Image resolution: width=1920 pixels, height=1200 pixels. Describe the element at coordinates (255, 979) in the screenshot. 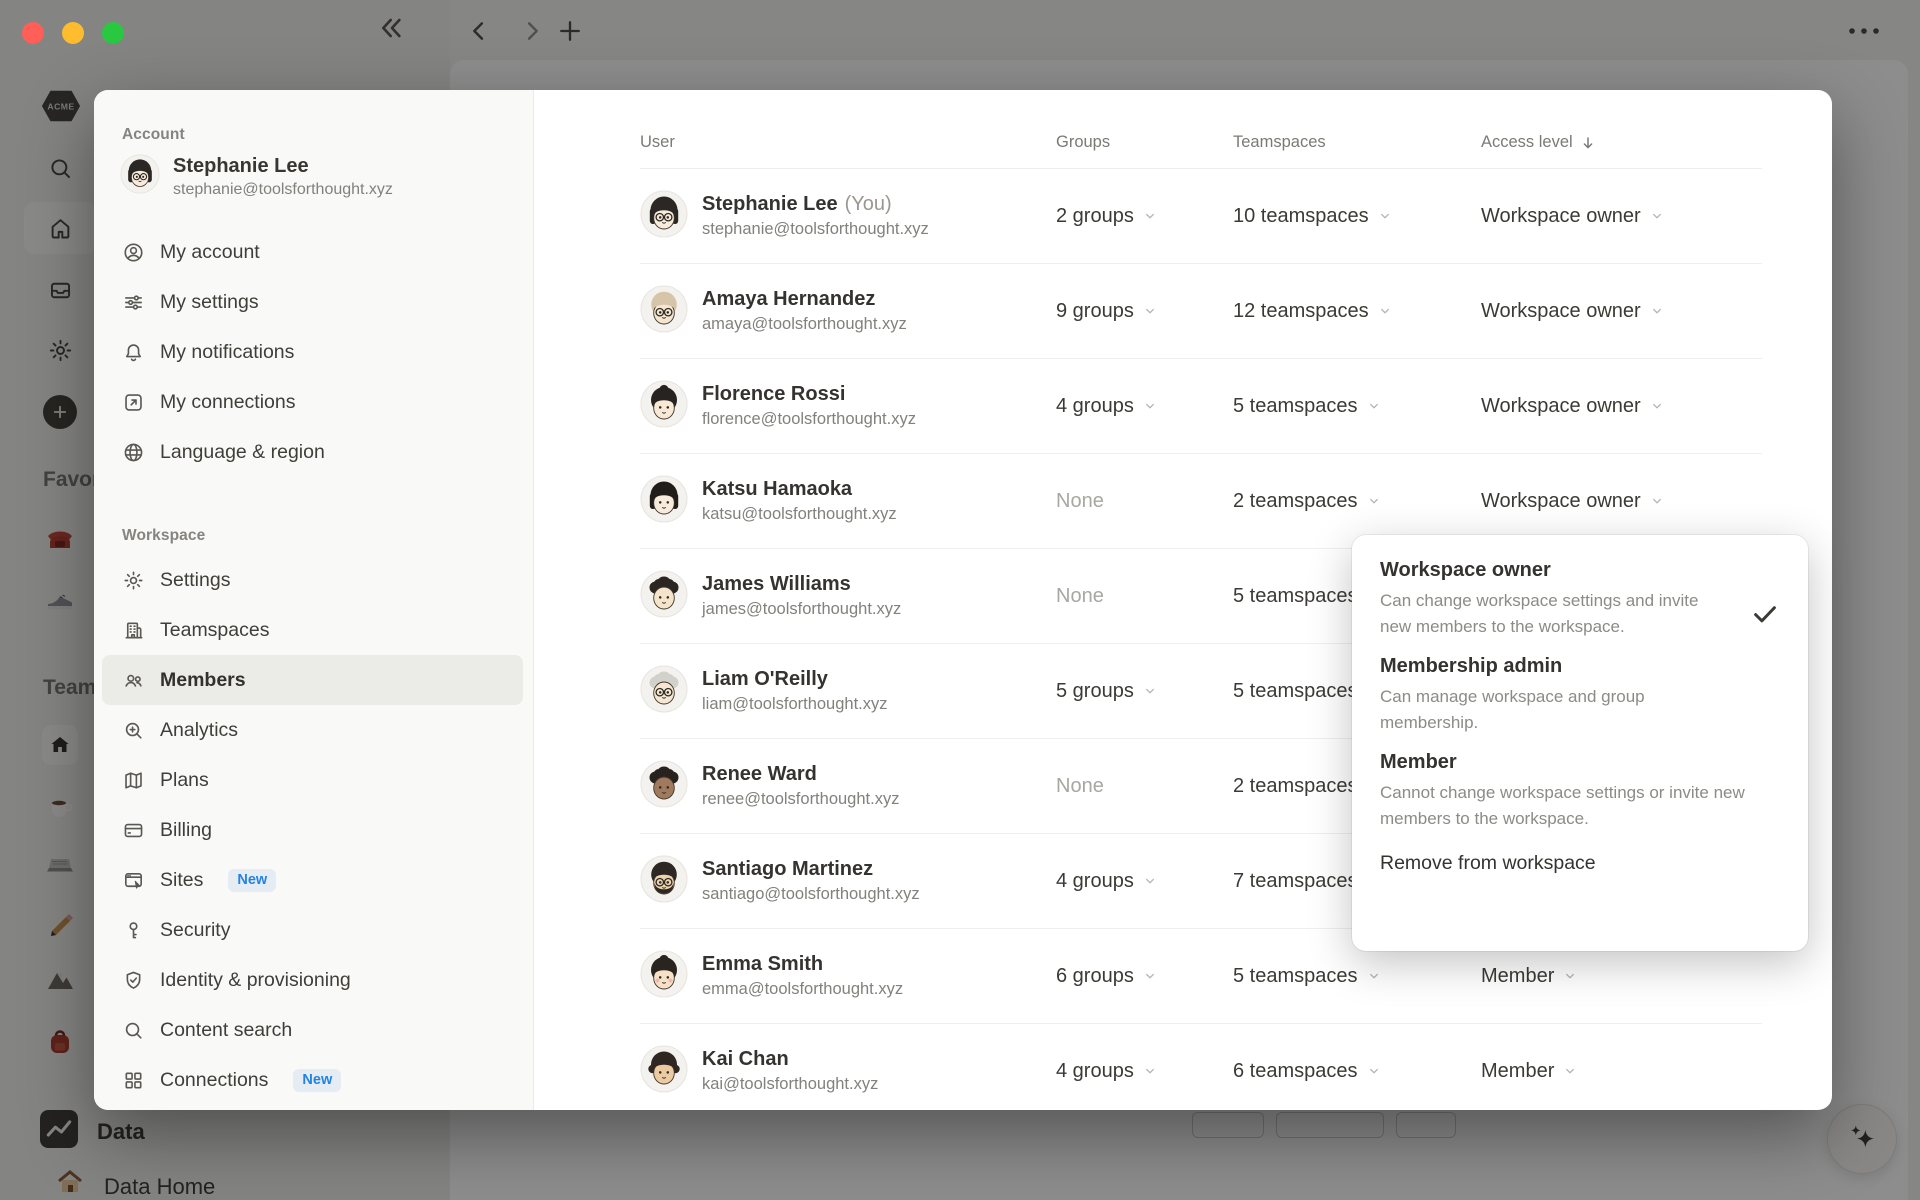

I see `settings-nav-item-label: Identity & provisioning` at that location.